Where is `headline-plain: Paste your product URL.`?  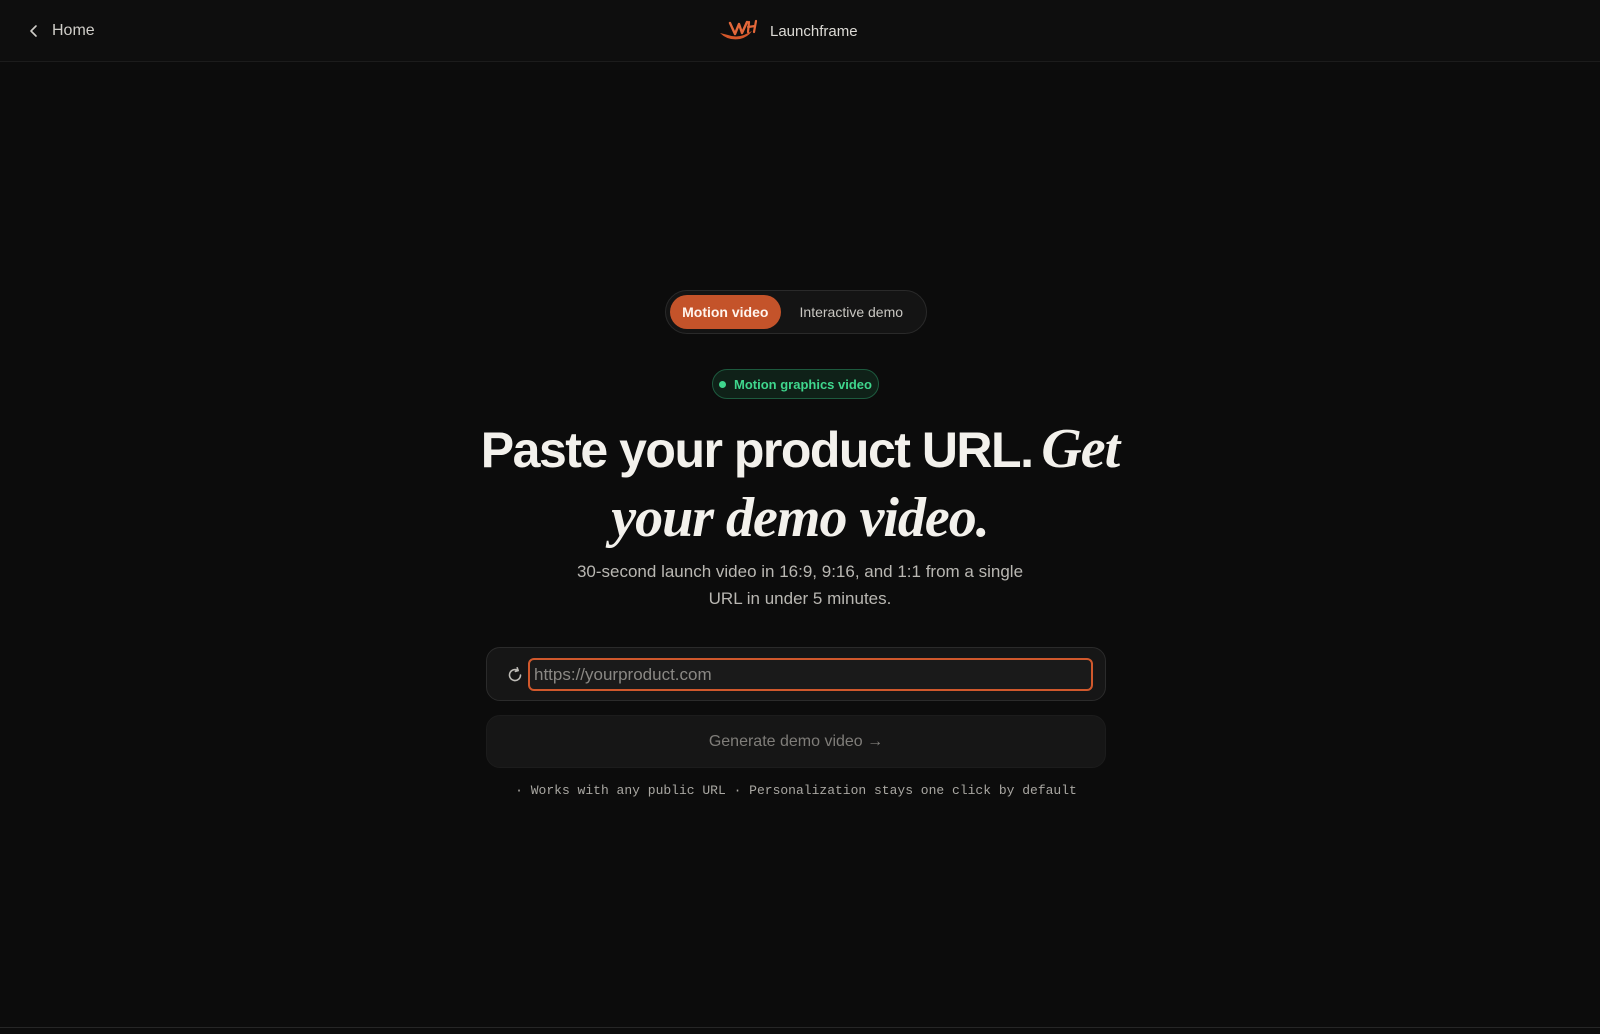
headline-plain: Paste your product URL. is located at coordinates (757, 450).